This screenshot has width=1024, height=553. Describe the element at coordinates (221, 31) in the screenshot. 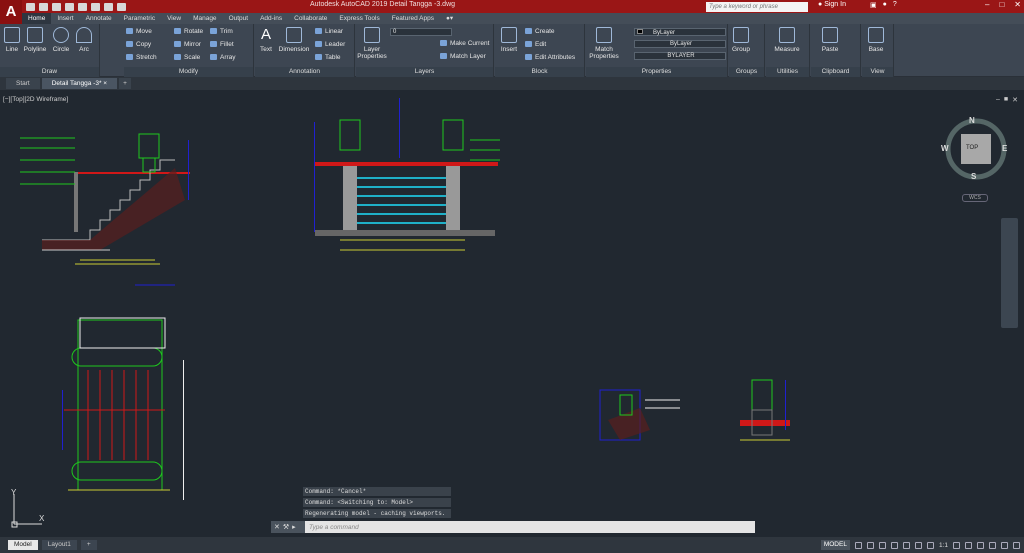

I see `trim-button: Trim` at that location.